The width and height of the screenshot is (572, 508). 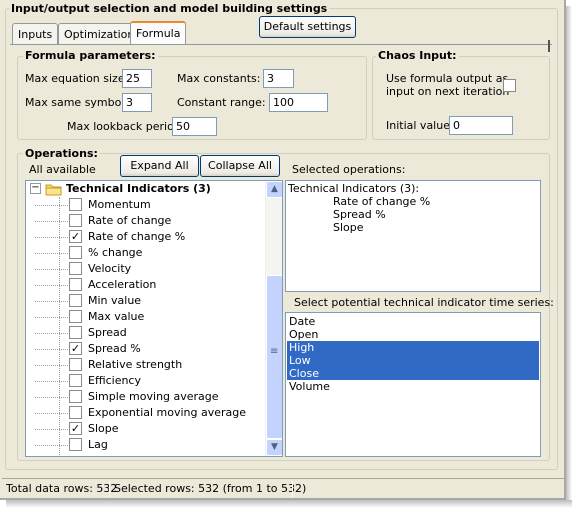 I want to click on initial-value-input, so click(x=481, y=125).